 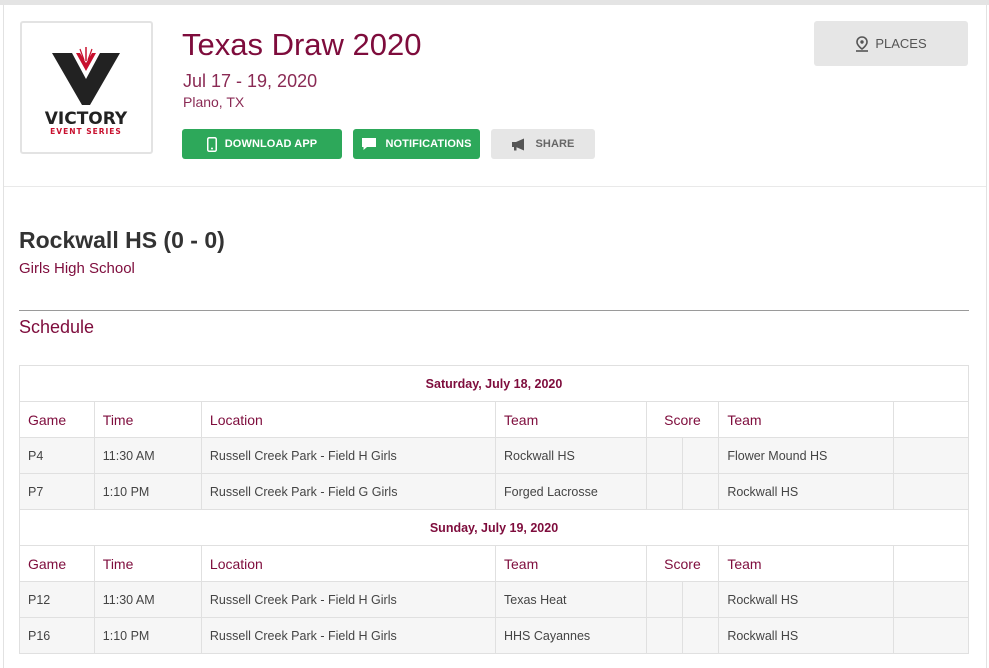 I want to click on download-app-label: DOWNLOAD APP, so click(x=271, y=144).